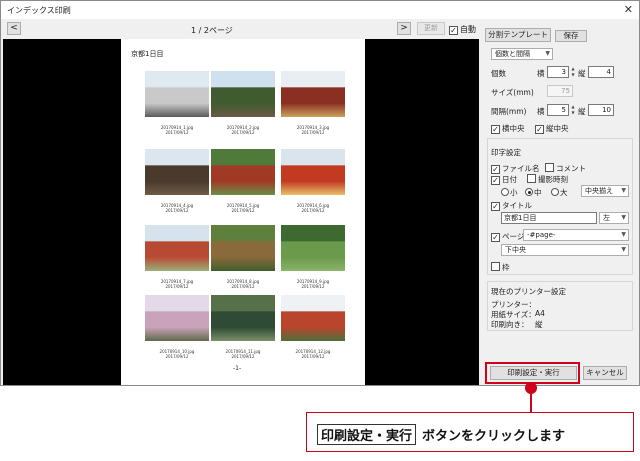  Describe the element at coordinates (571, 36) in the screenshot. I see `save-button: 保存` at that location.